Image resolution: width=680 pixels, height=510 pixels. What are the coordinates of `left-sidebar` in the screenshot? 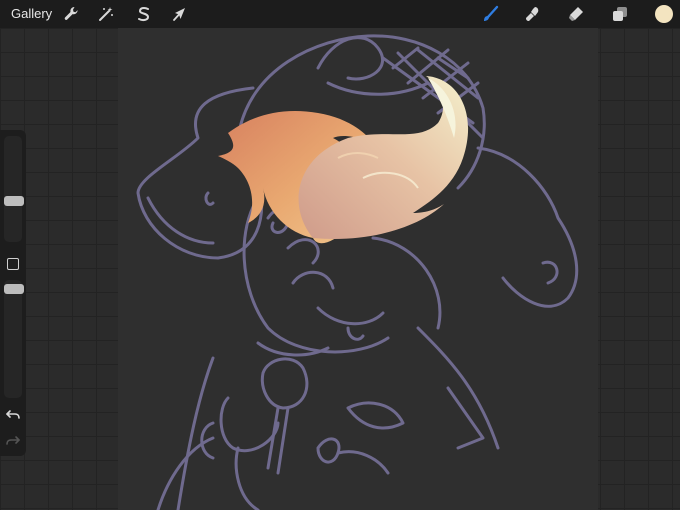 It's located at (13, 293).